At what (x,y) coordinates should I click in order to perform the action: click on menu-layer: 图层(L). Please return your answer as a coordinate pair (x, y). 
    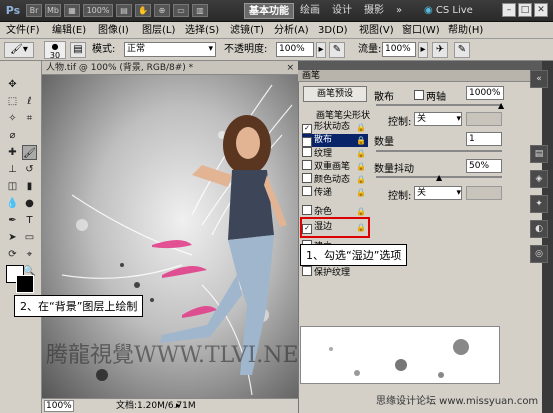
    Looking at the image, I should click on (158, 30).